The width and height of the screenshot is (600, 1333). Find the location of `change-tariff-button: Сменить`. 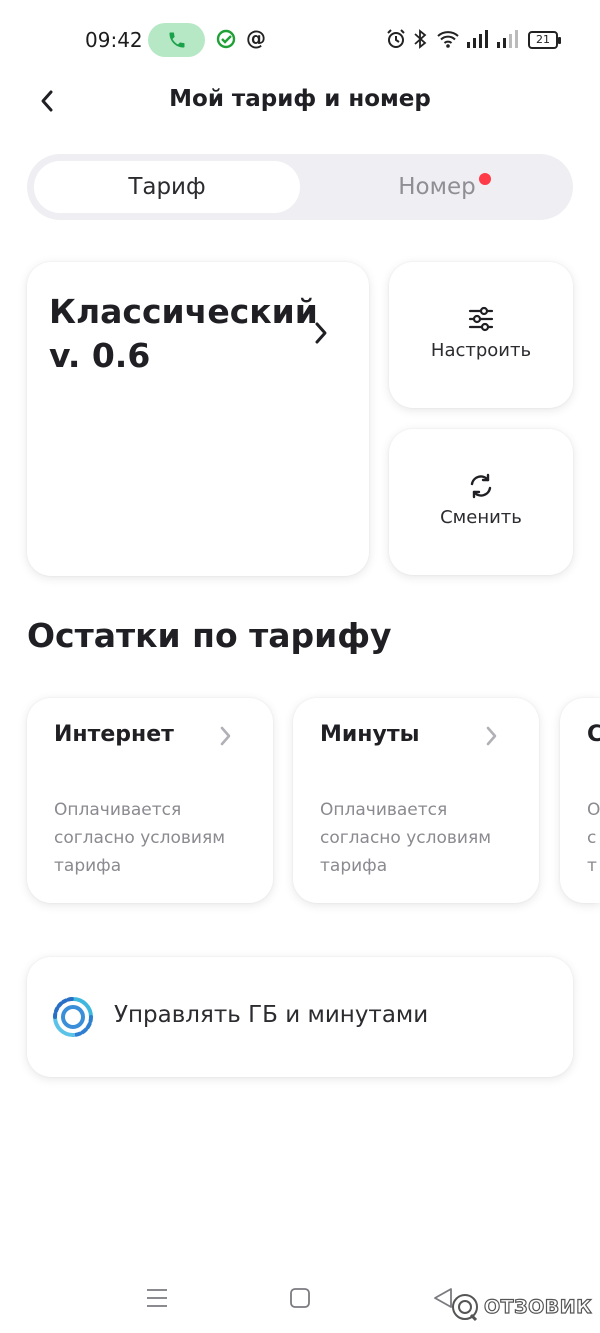

change-tariff-button: Сменить is located at coordinates (481, 502).